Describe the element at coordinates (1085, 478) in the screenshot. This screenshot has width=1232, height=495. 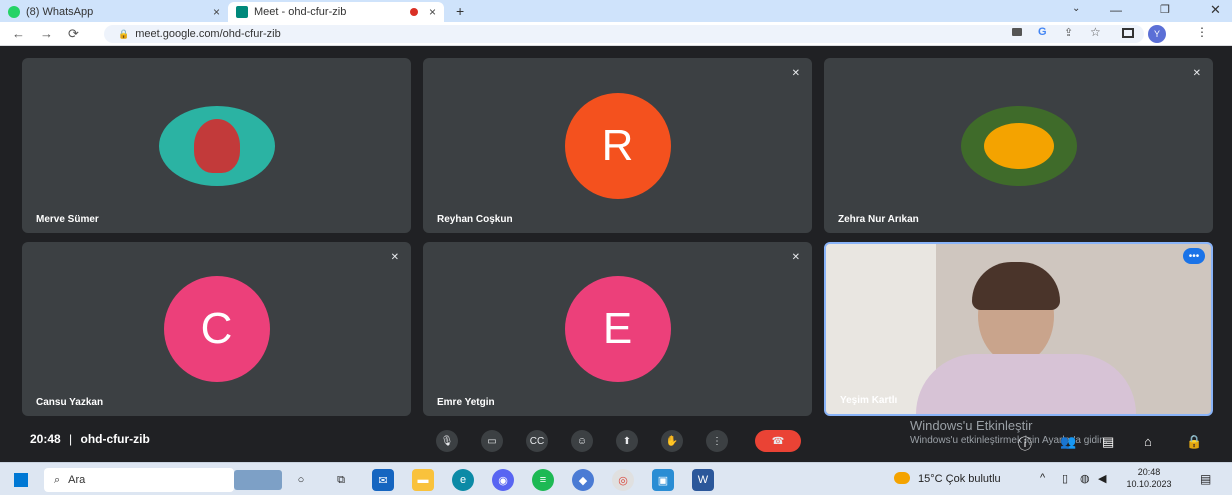
I see `network-icon: ◍` at that location.